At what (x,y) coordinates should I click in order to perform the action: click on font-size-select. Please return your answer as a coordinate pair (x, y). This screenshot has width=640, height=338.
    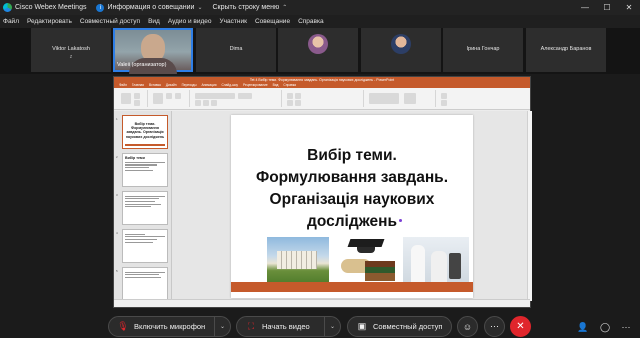
    Looking at the image, I should click on (245, 96).